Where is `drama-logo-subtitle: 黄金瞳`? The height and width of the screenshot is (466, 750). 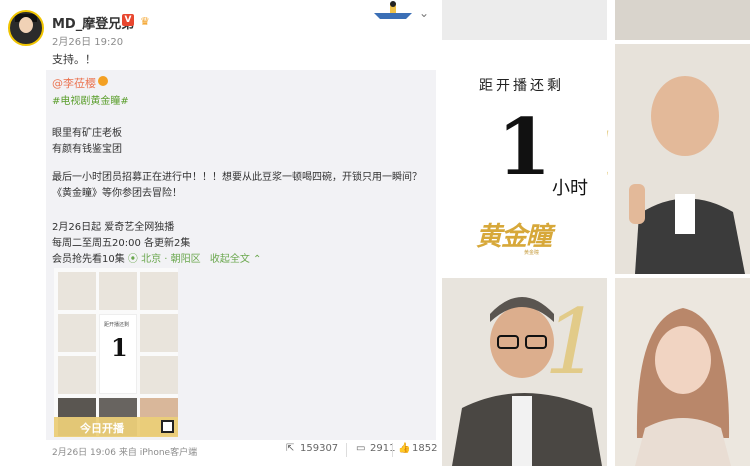 drama-logo-subtitle: 黄金瞳 is located at coordinates (532, 253).